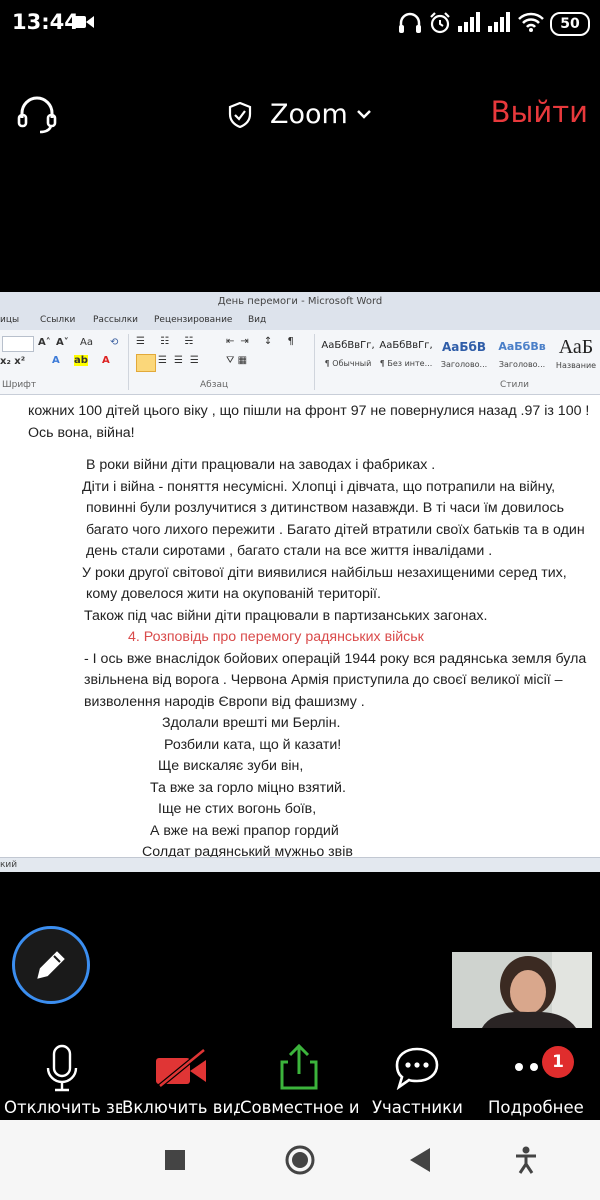 The height and width of the screenshot is (1200, 600). I want to click on list-buttons: ☰ ☷ ☵, so click(168, 341).